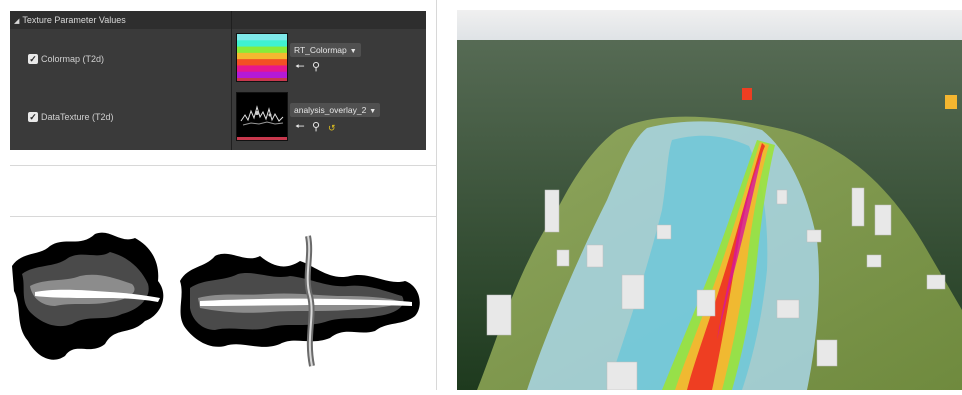 The height and width of the screenshot is (395, 962). Describe the element at coordinates (33, 59) in the screenshot. I see `colormap-checkbox: ✓` at that location.